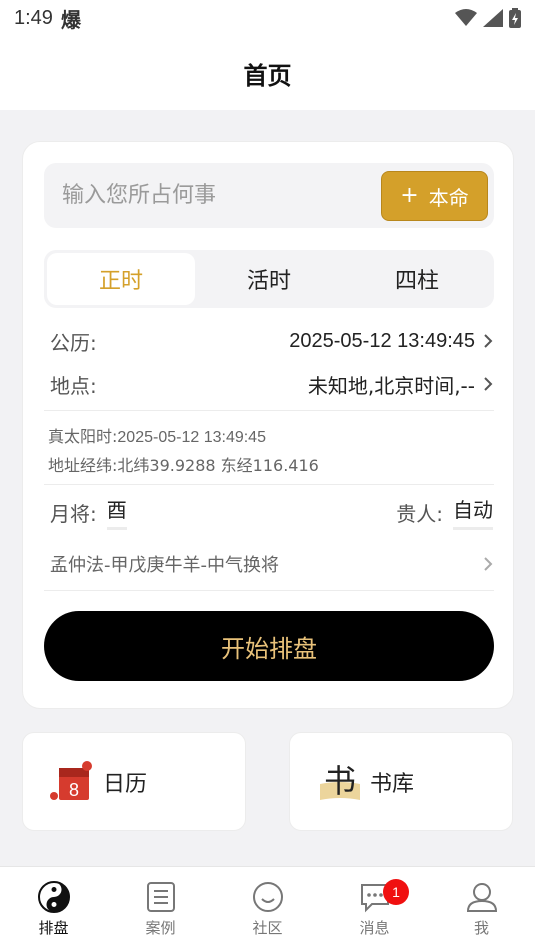 The width and height of the screenshot is (535, 951). I want to click on coords-line: 地址经纬:北纬39.9288 东经116.416, so click(183, 464).